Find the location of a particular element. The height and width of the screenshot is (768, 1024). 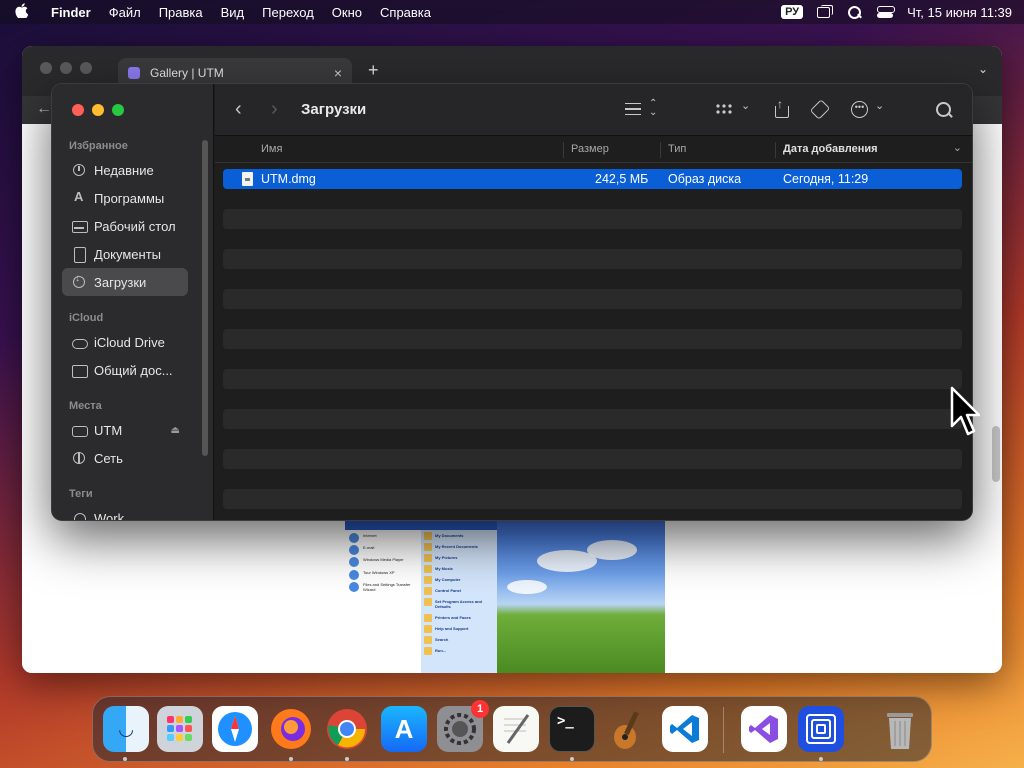

zoom-window-button is located at coordinates (118, 110).